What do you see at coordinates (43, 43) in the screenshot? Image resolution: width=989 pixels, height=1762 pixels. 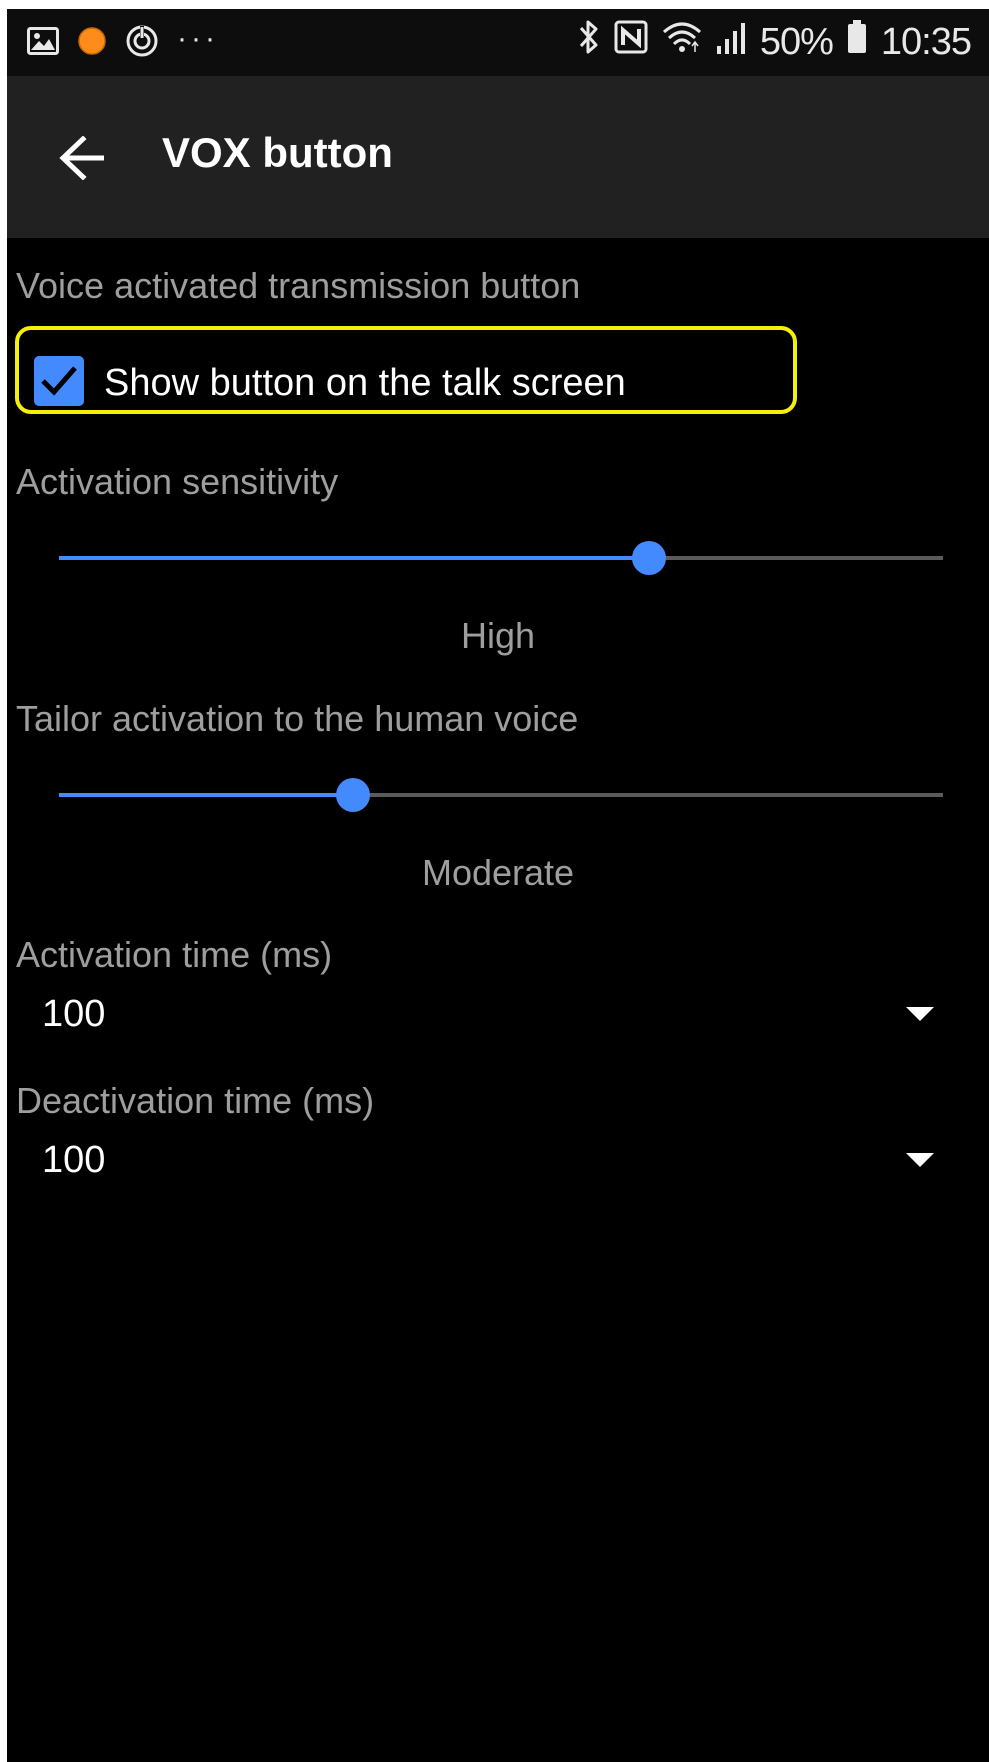 I see `gallery-icon` at bounding box center [43, 43].